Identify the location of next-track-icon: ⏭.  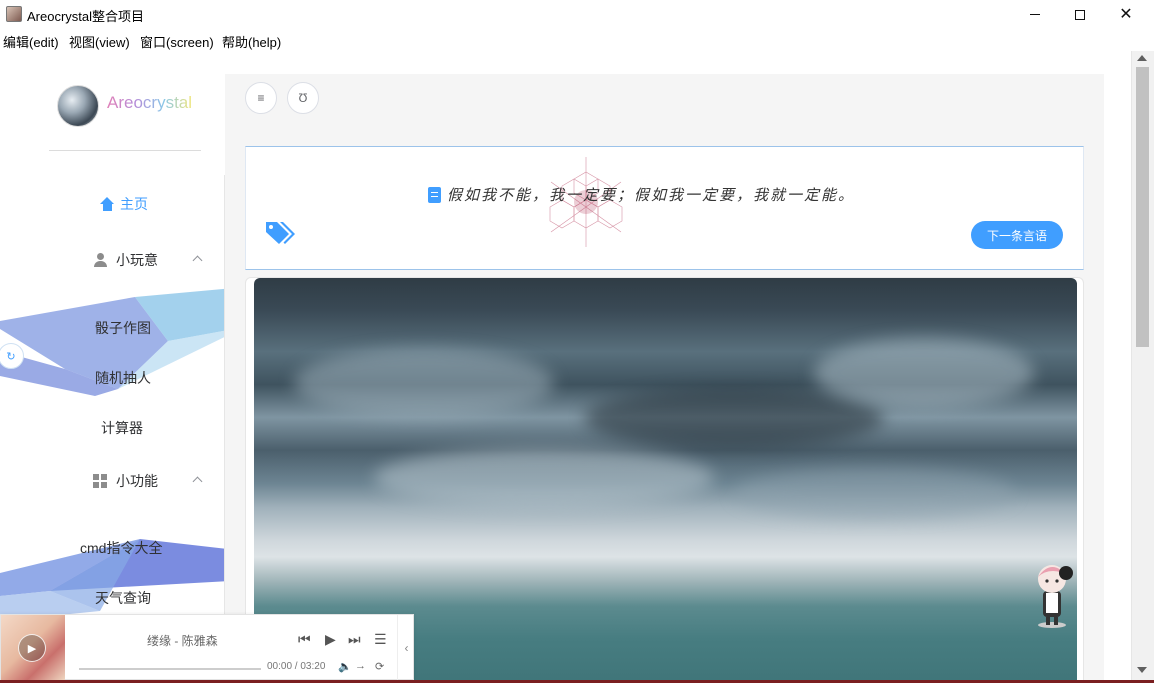
(354, 639).